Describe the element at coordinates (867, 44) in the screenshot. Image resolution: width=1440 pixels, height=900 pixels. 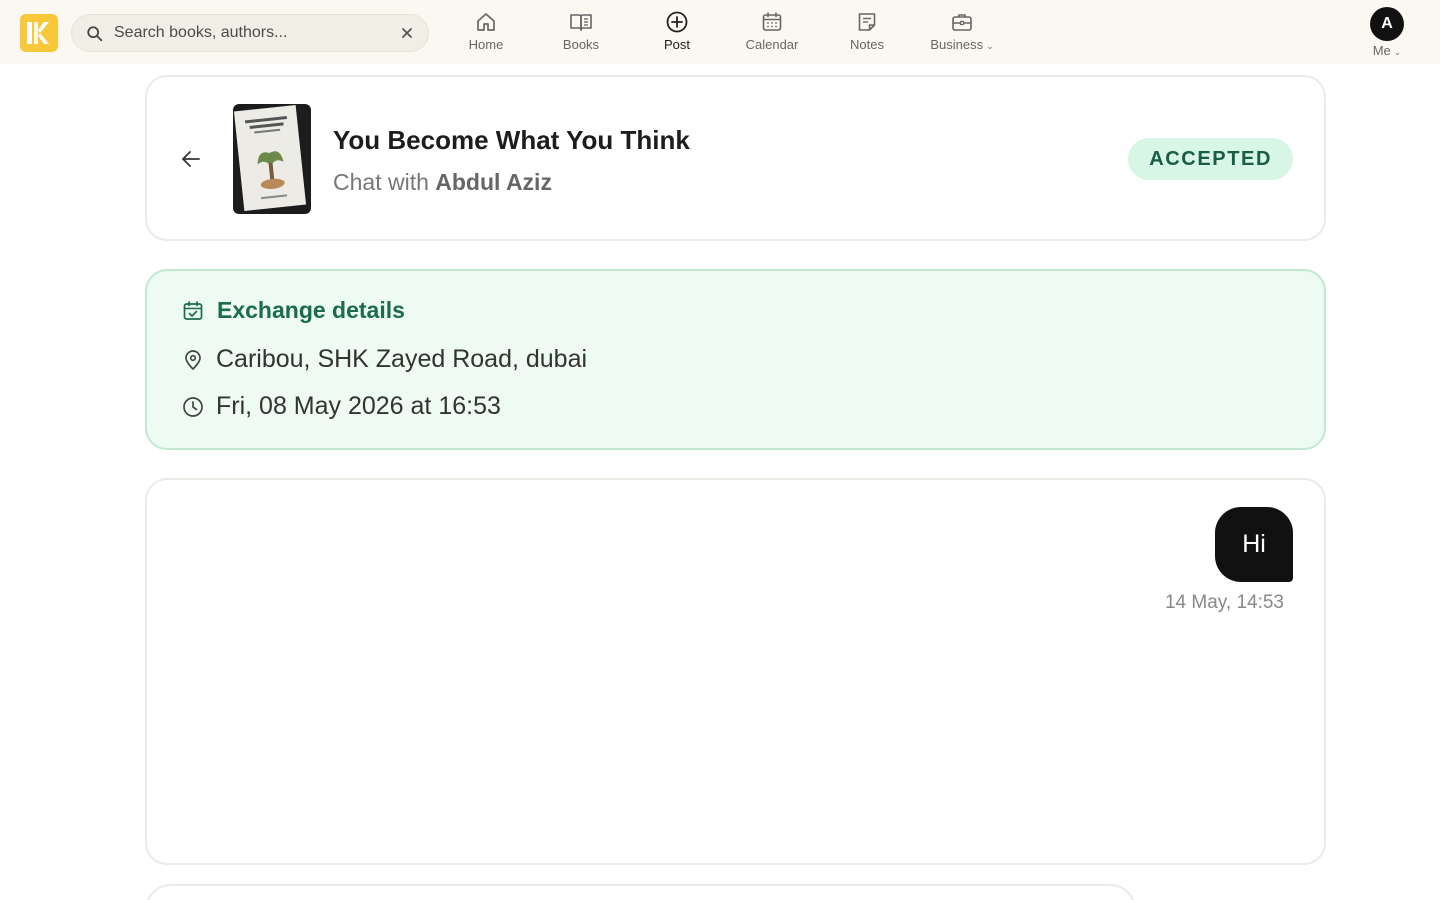
I see `nav-notes-label: Notes` at that location.